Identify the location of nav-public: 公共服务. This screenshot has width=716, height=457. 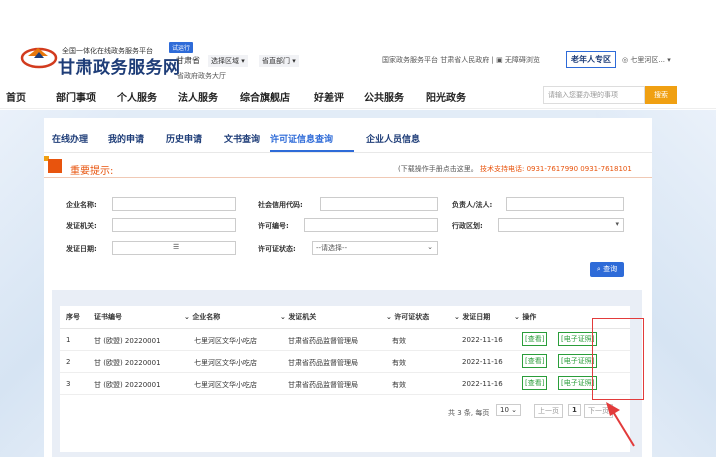
(384, 96).